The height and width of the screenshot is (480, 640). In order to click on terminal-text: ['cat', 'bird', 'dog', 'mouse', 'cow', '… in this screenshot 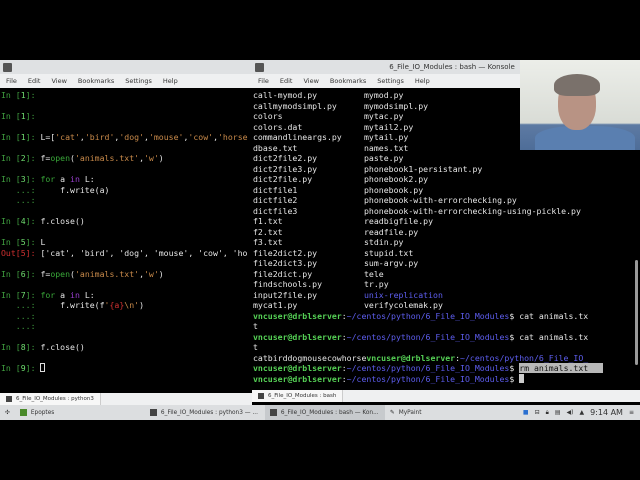, I will do `click(144, 252)`.